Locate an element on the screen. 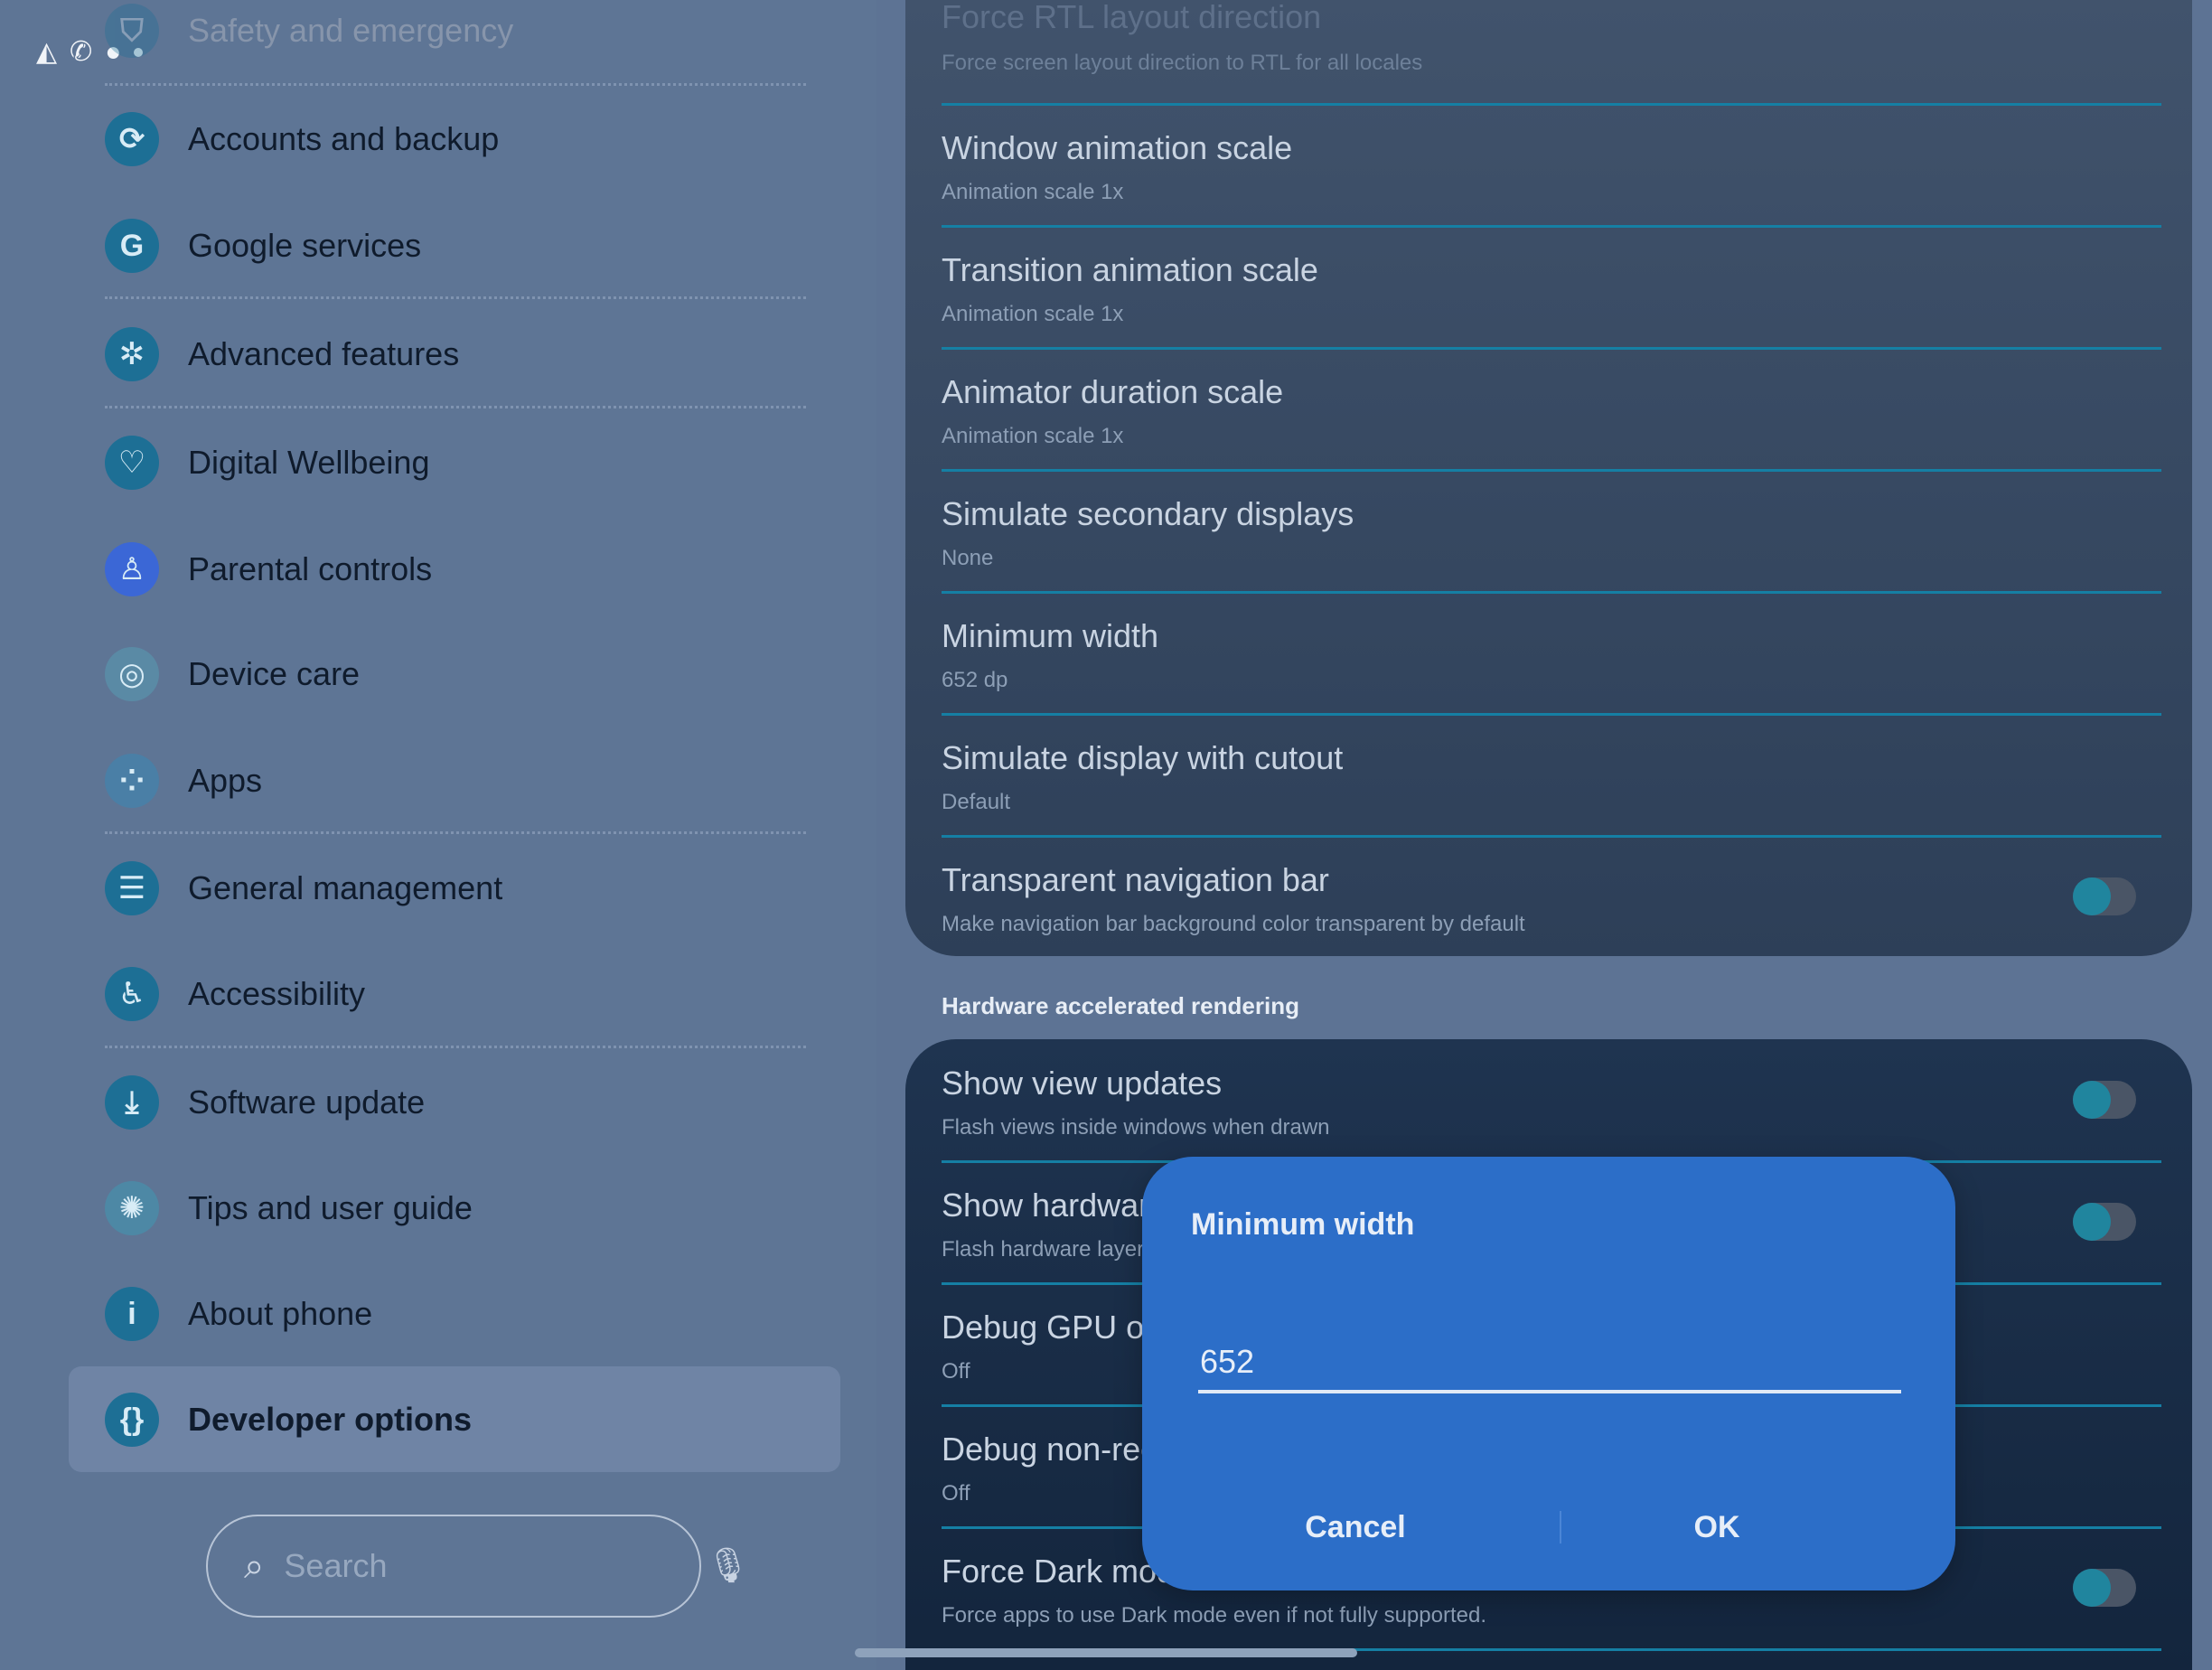  row-title: Force RTL layout direction is located at coordinates (1132, 17).